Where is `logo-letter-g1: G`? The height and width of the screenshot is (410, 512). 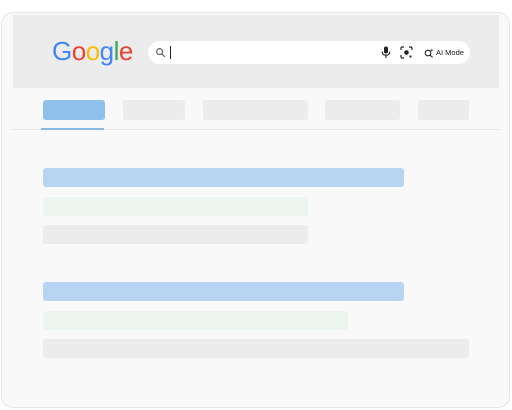
logo-letter-g1: G is located at coordinates (62, 51).